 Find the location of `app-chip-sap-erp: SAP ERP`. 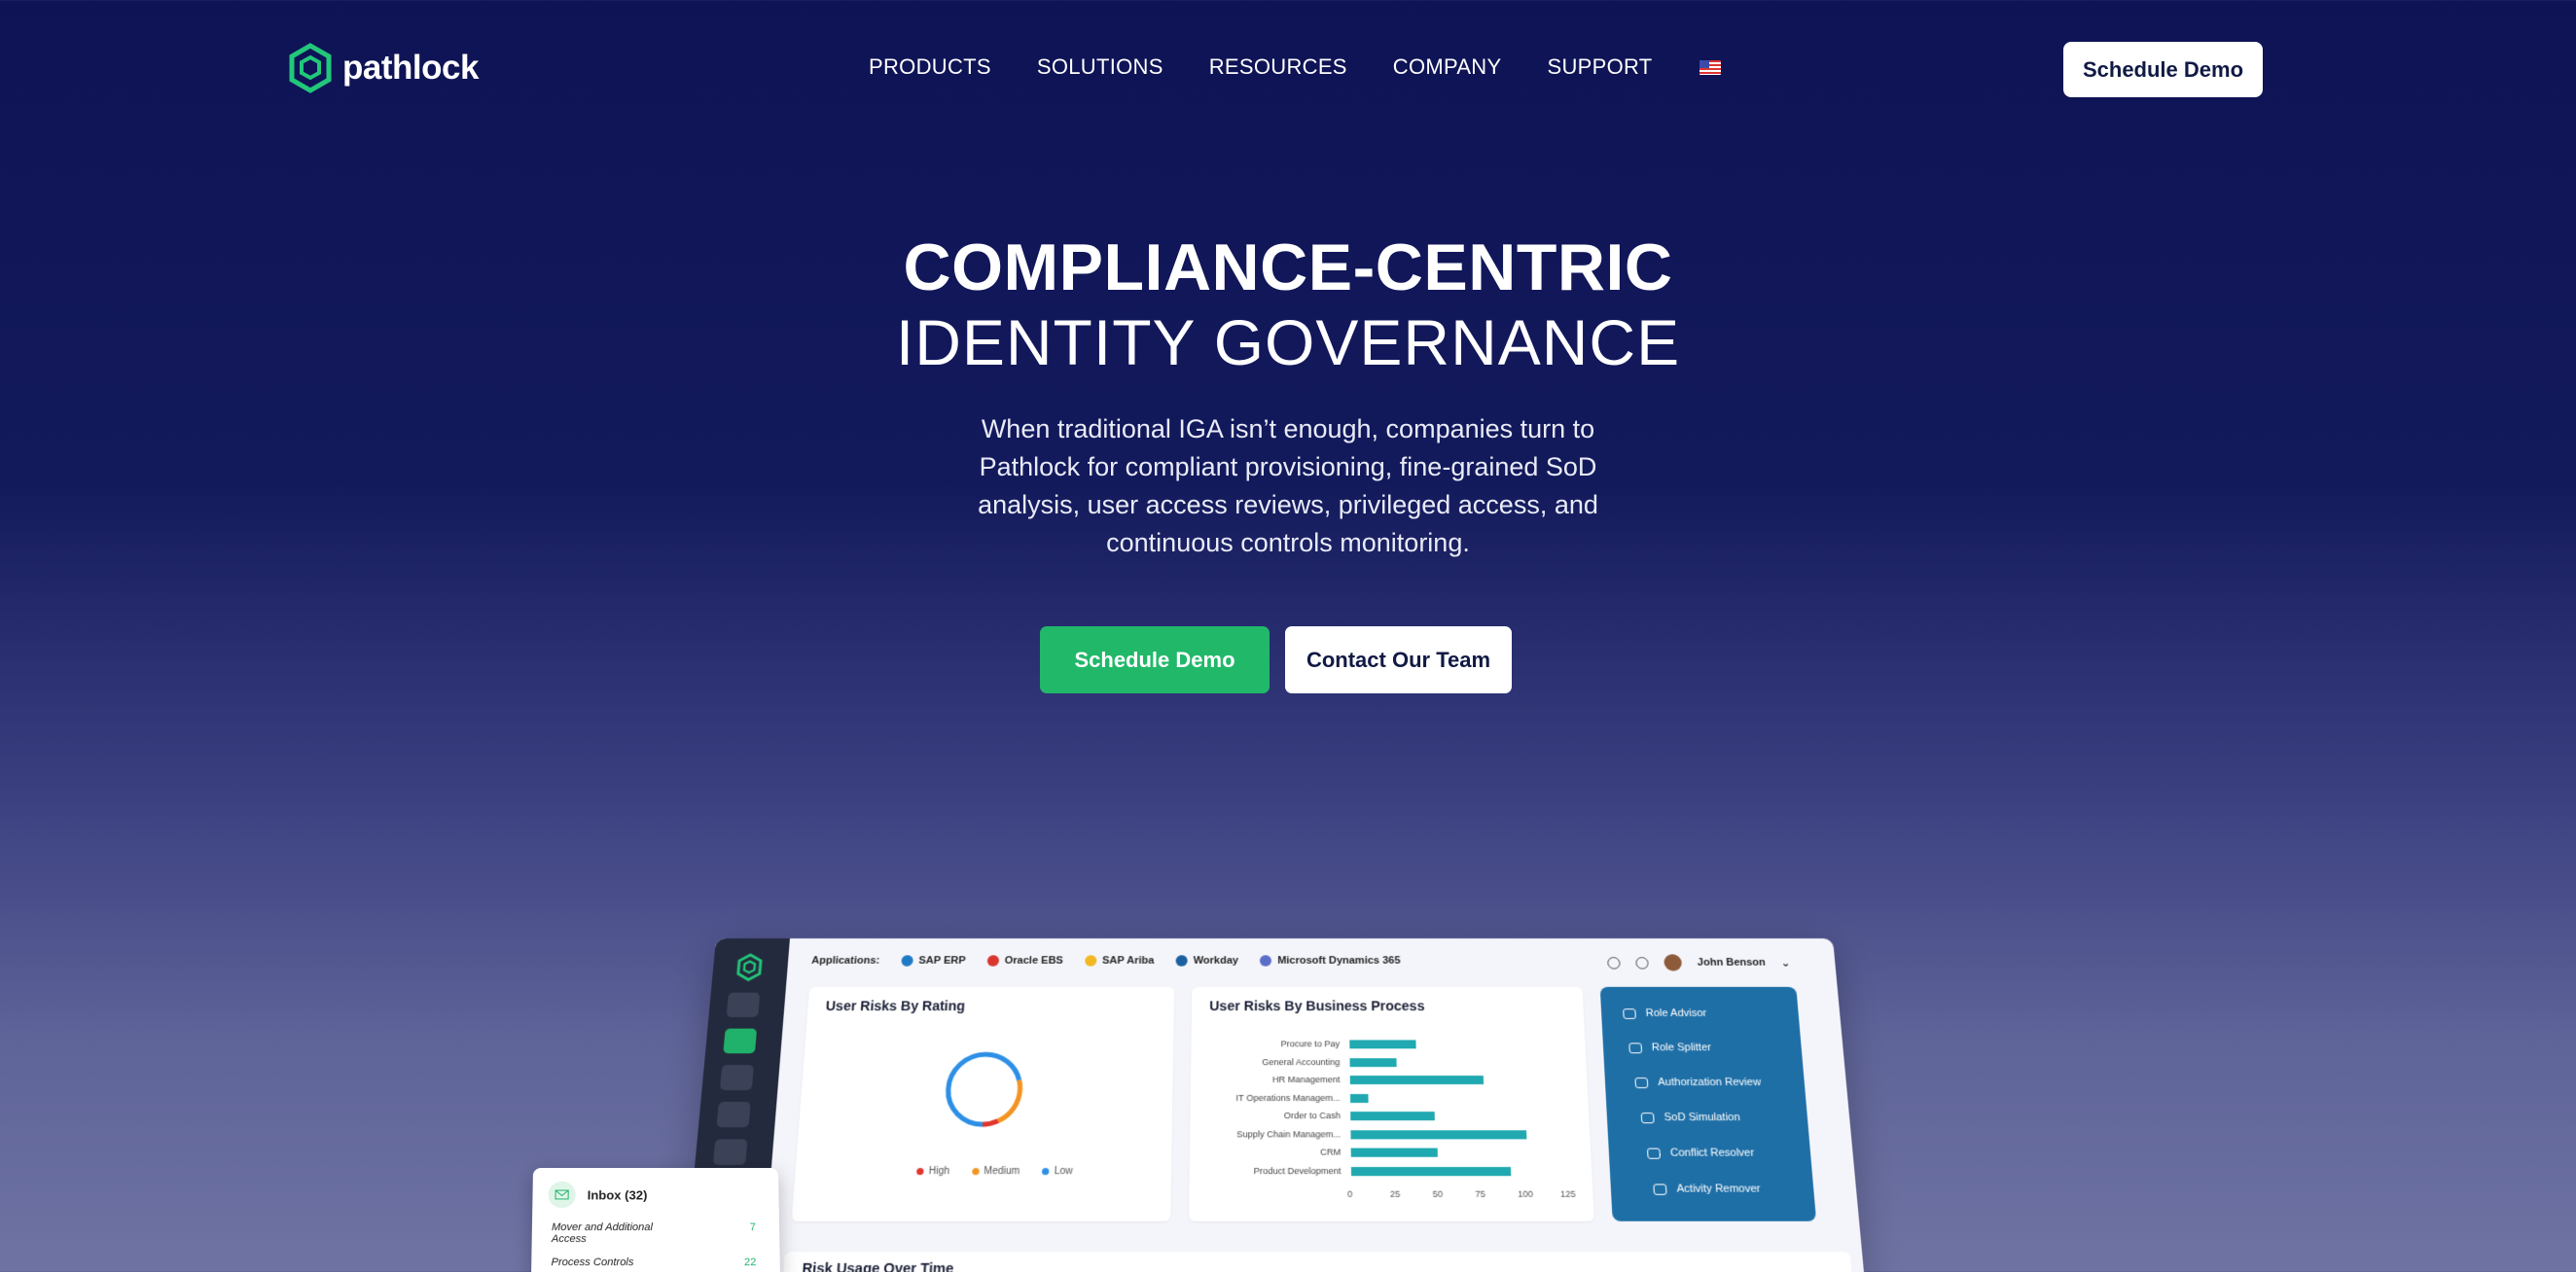

app-chip-sap-erp: SAP ERP is located at coordinates (933, 961).